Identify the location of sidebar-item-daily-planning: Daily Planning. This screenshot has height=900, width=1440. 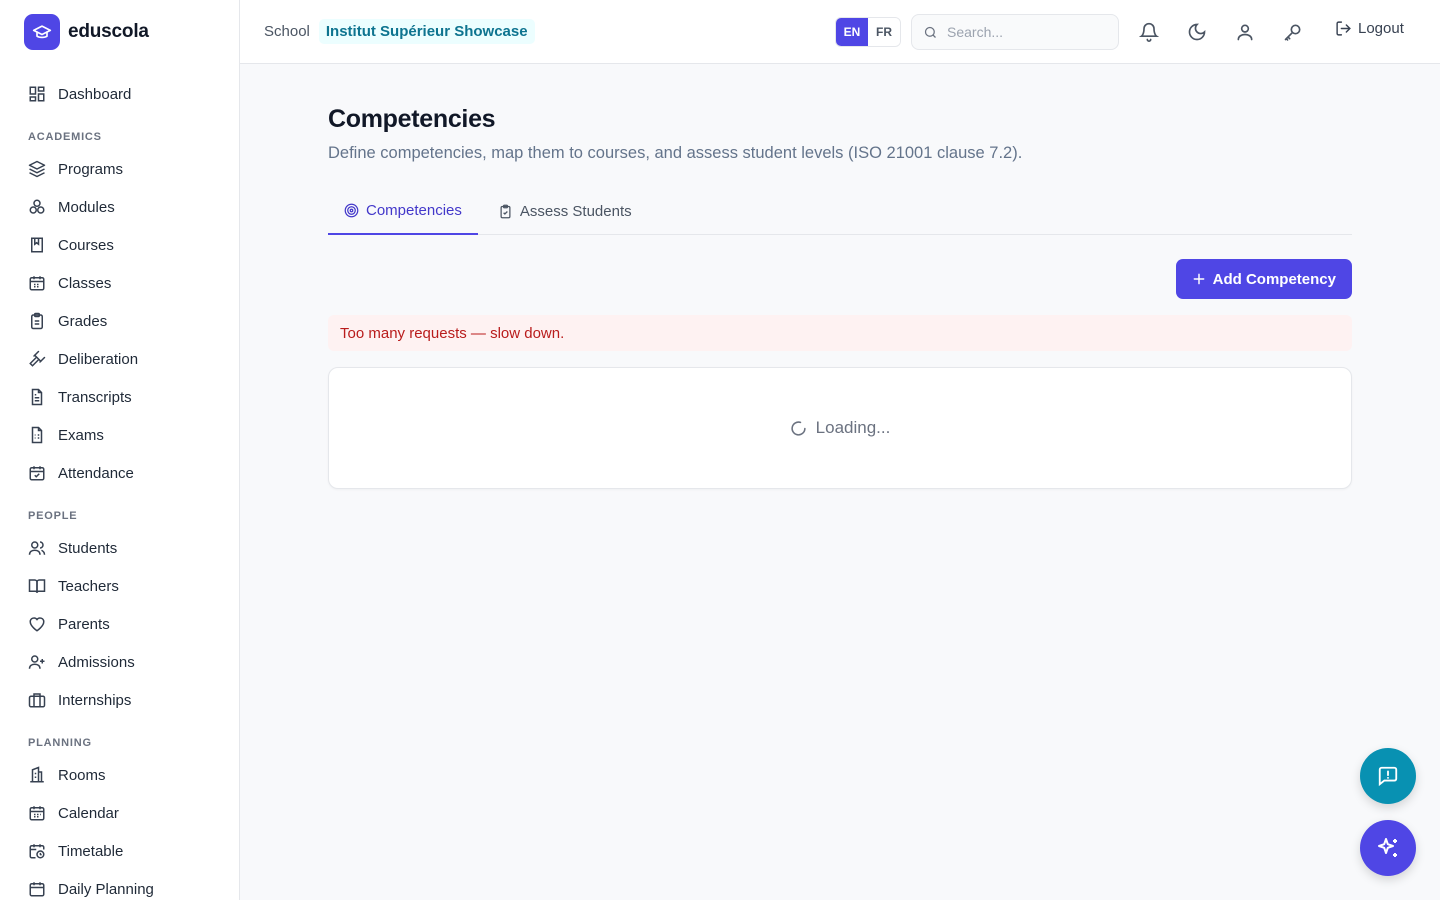
(119, 885).